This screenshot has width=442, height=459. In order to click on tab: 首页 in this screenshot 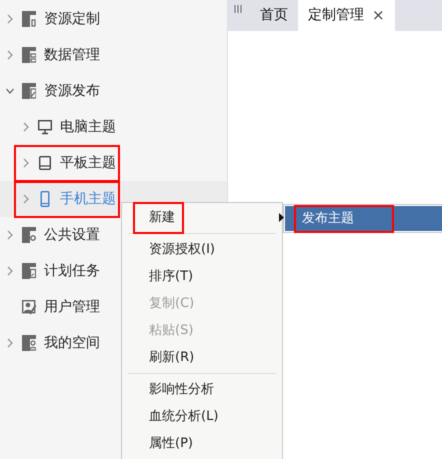, I will do `click(274, 15)`.